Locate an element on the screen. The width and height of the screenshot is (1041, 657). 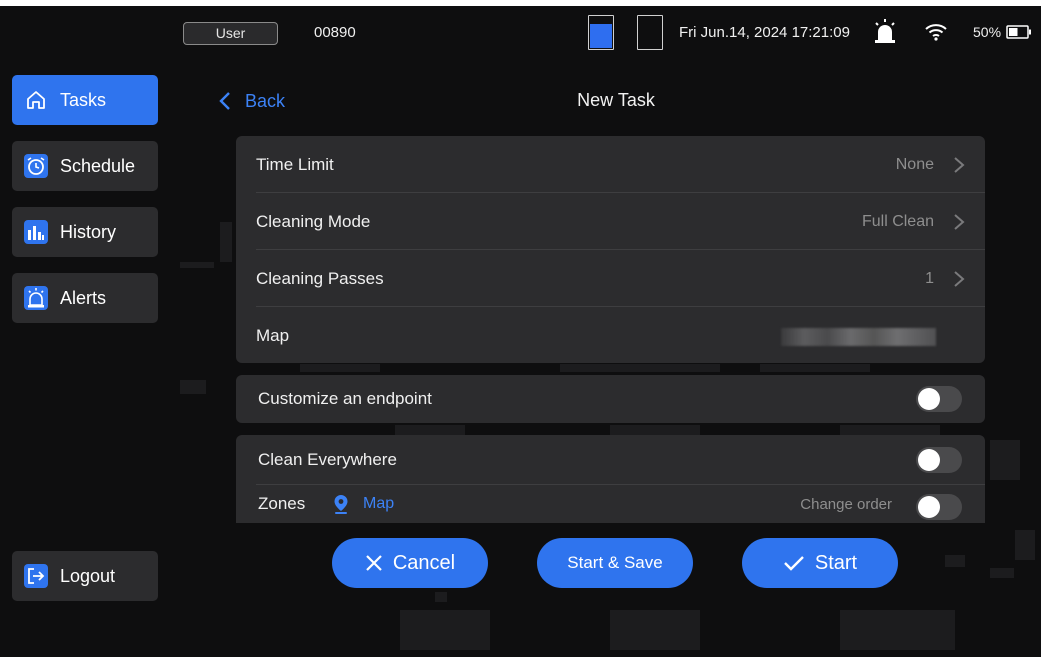
sidebar-item-label: Alerts is located at coordinates (83, 297).